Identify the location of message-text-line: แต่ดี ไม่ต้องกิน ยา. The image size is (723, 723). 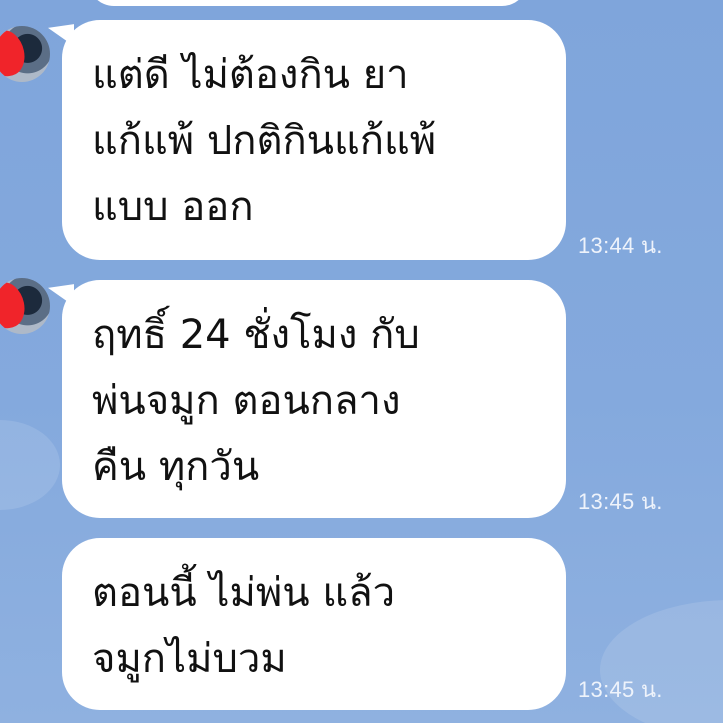
(250, 75).